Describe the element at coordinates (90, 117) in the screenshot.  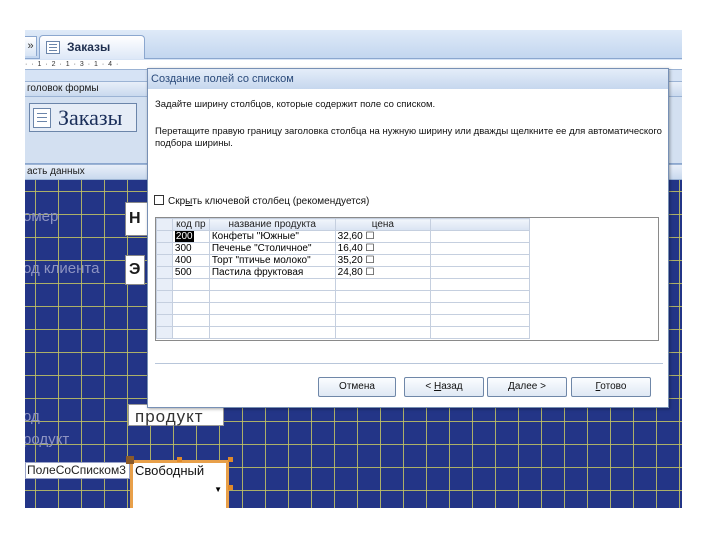
I see `form-title-text: Заказы` at that location.